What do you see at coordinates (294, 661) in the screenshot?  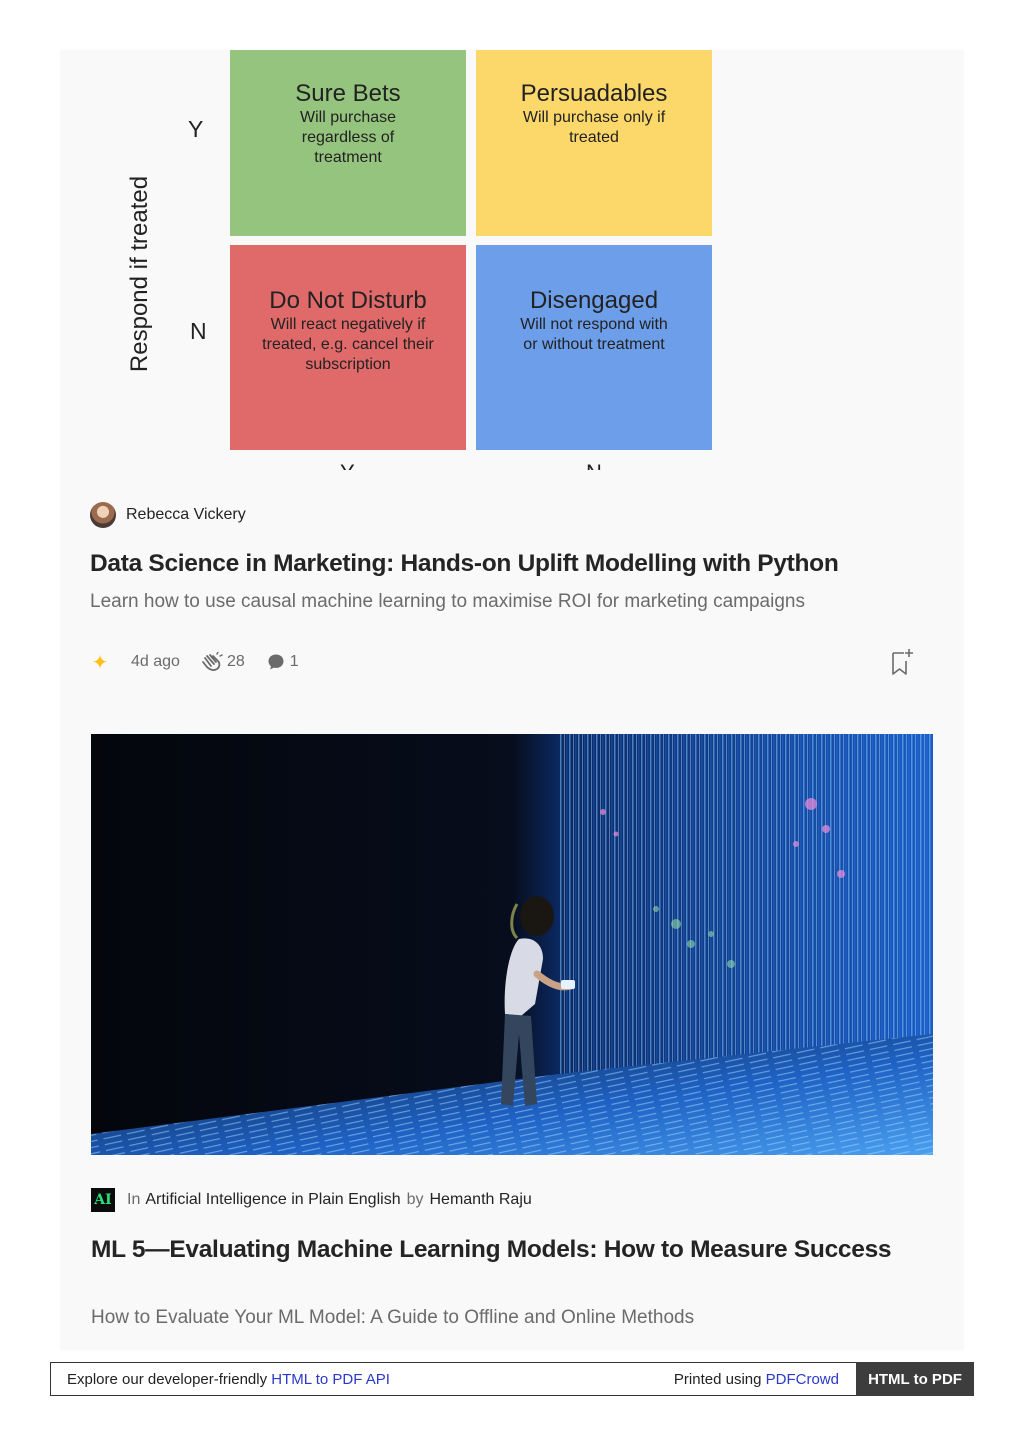 I see `comment-count: 1` at bounding box center [294, 661].